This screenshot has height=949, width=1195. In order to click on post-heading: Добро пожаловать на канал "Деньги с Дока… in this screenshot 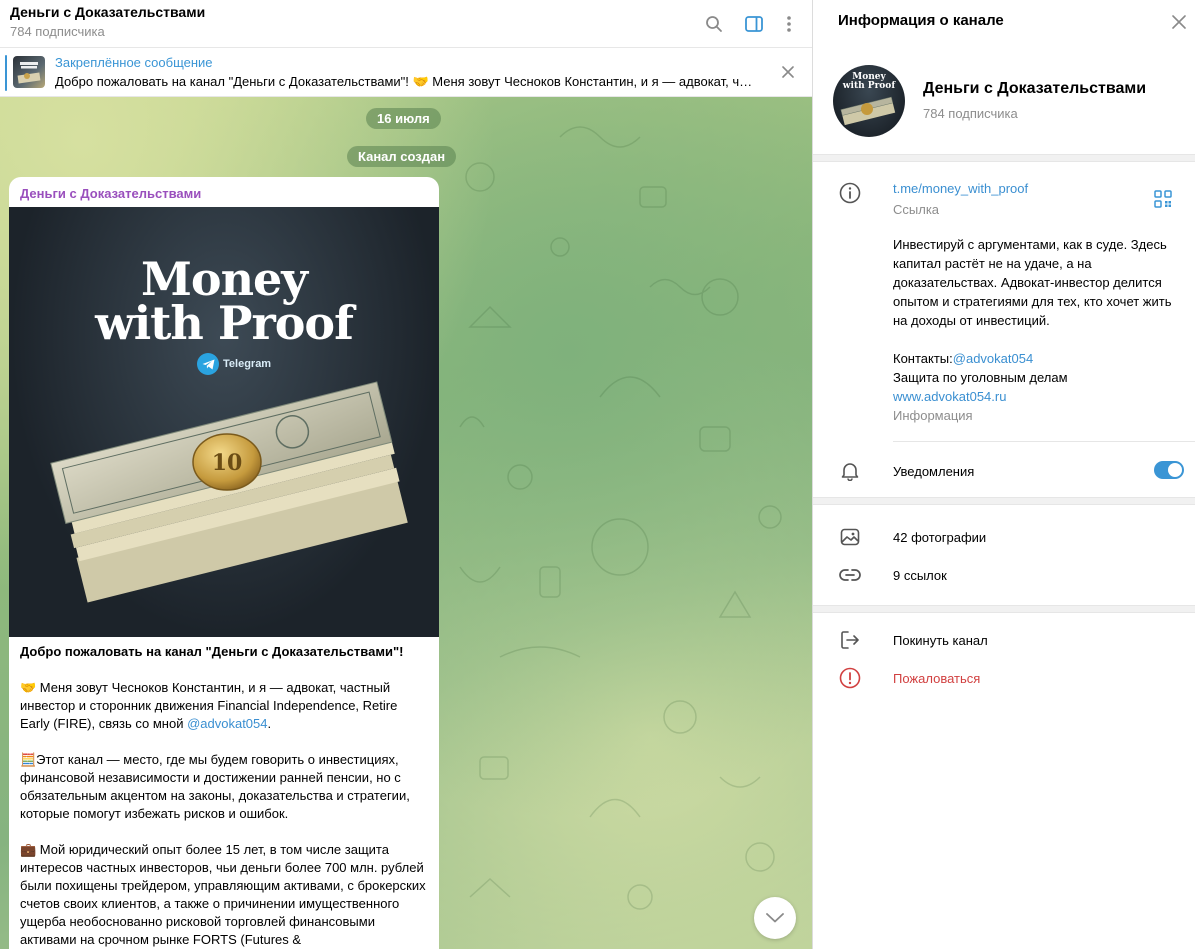, I will do `click(212, 651)`.